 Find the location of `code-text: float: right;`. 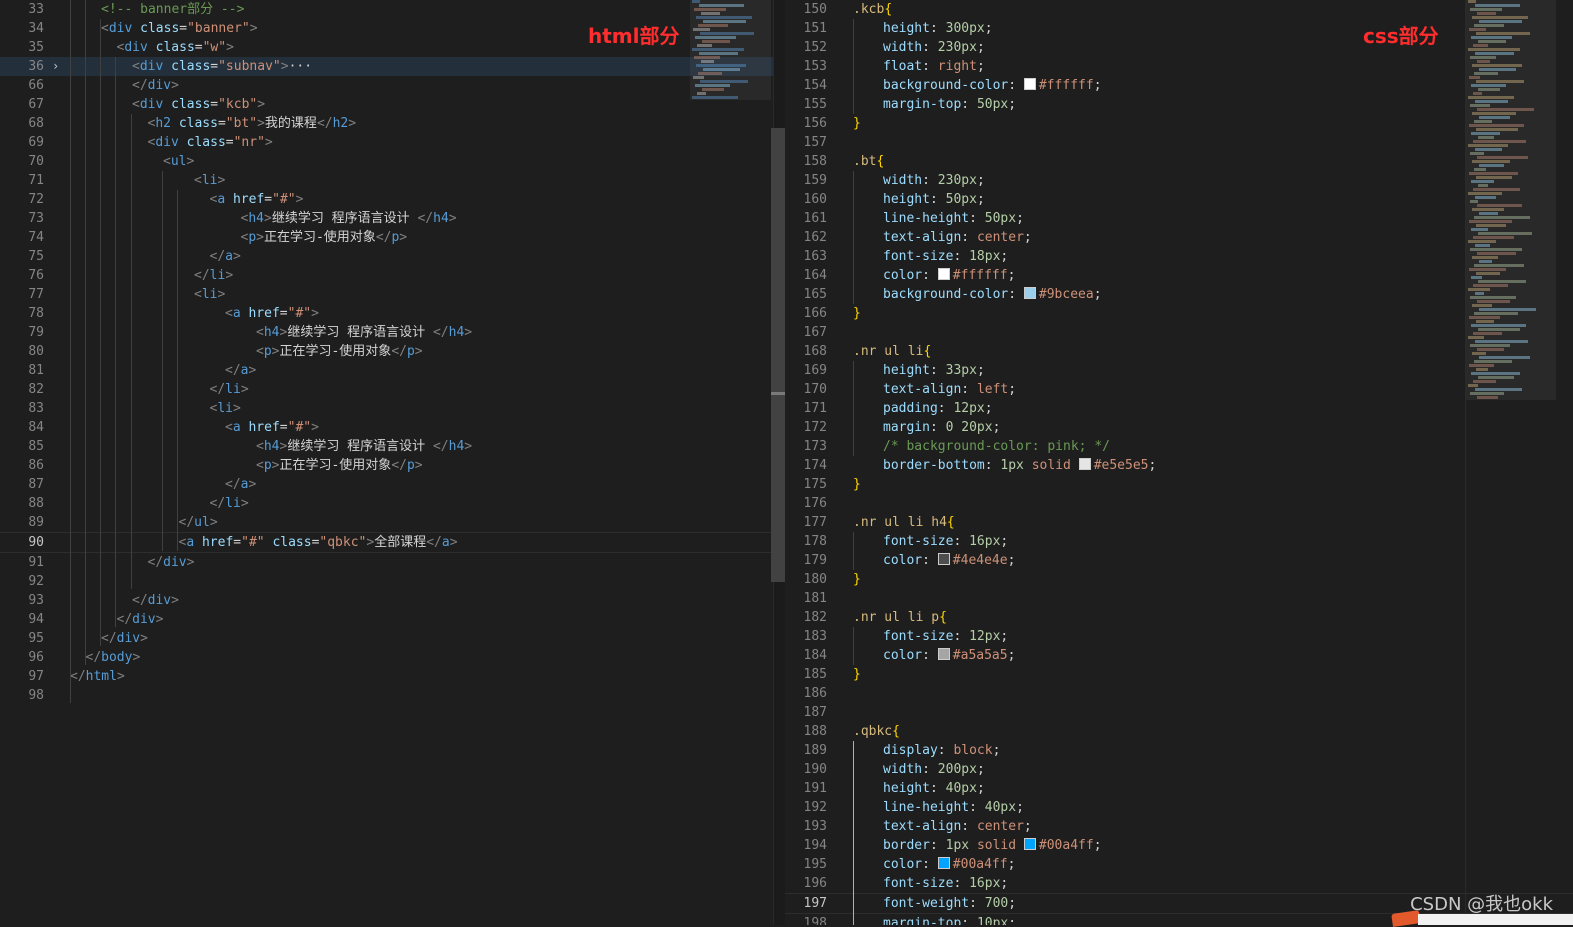

code-text: float: right; is located at coordinates (919, 66).